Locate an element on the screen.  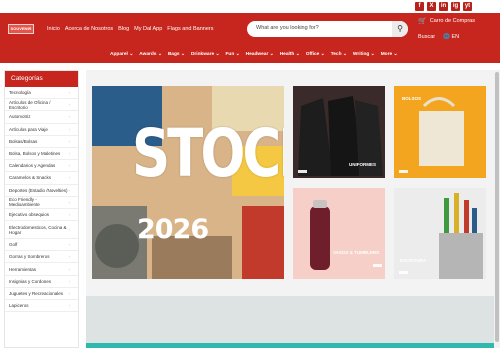
promo-band is located at coordinates (290, 322).